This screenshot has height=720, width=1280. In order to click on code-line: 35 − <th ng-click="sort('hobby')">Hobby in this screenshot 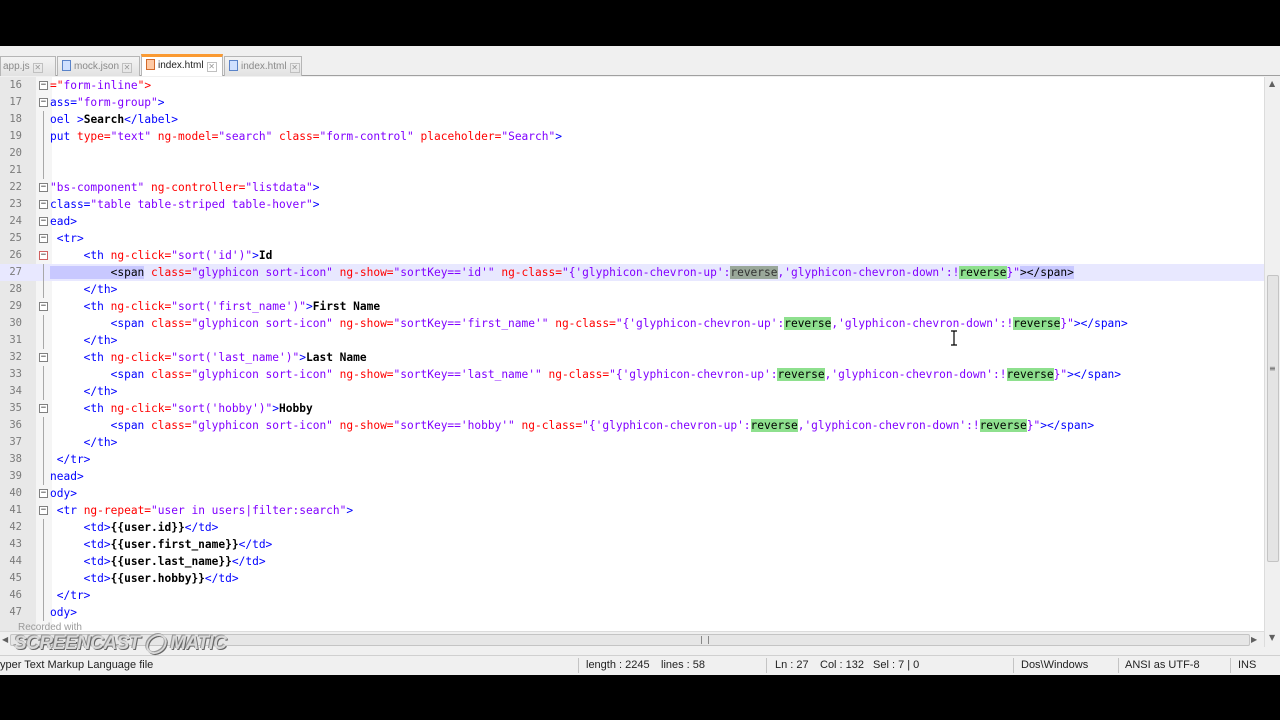, I will do `click(632, 408)`.